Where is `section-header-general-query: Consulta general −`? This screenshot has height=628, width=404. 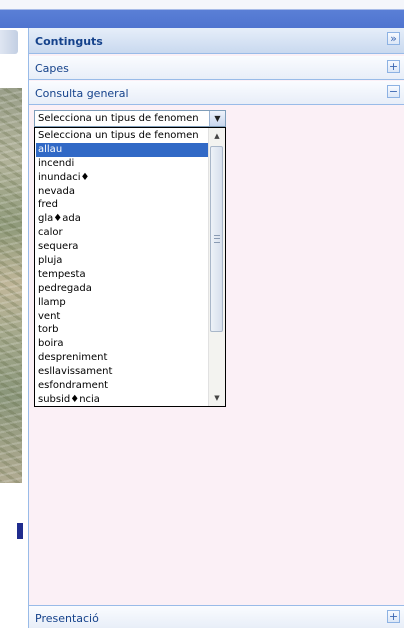 section-header-general-query: Consulta general − is located at coordinates (216, 93).